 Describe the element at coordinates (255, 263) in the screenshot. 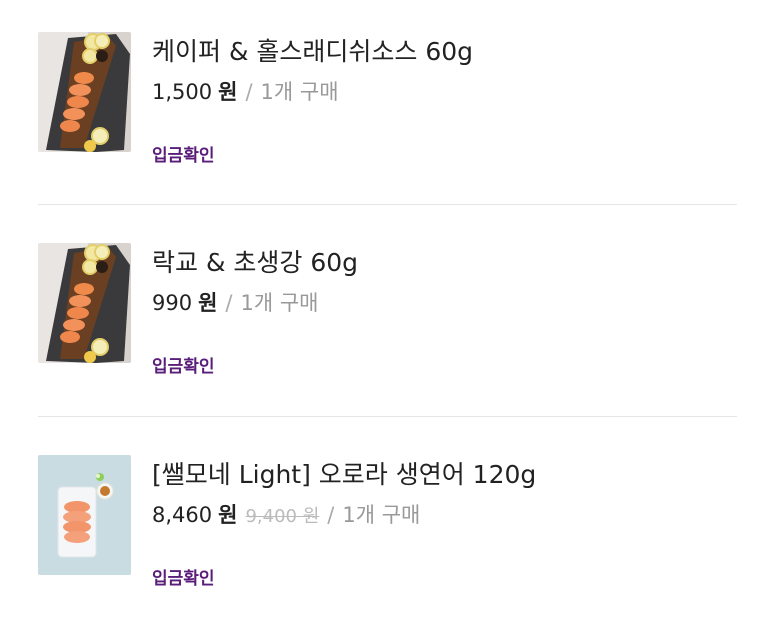

I see `product-name: 락교 & 초생강 60g` at that location.